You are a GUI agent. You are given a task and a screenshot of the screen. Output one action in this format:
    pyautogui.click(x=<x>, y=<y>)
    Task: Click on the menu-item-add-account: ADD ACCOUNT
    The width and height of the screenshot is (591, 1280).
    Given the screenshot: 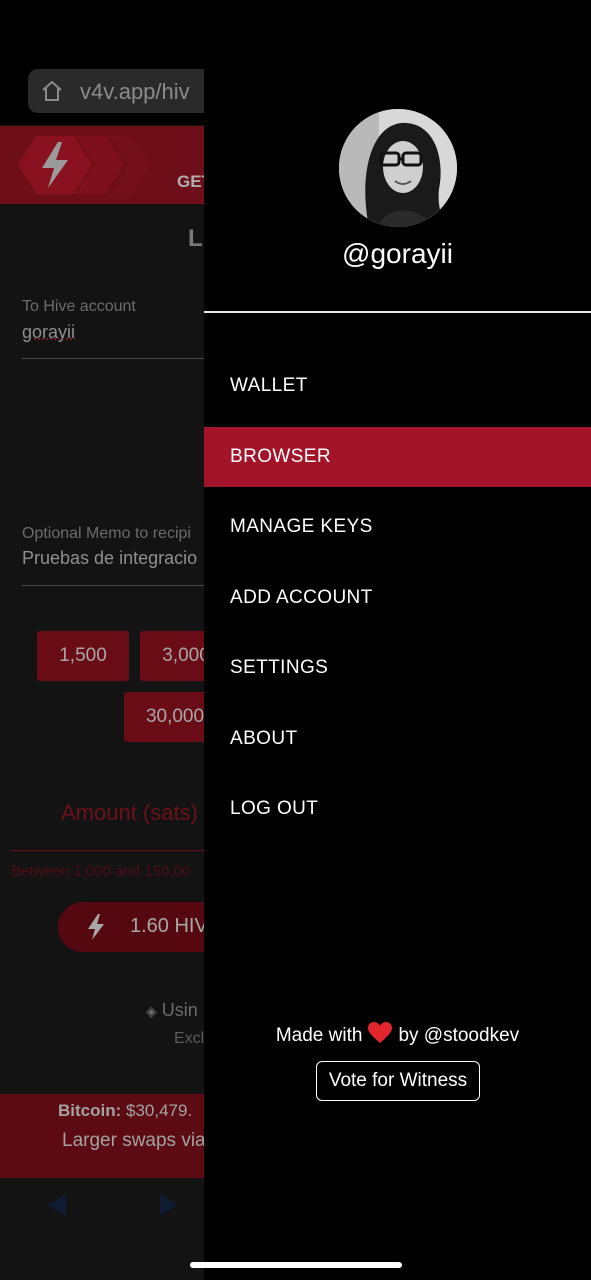 What is the action you would take?
    pyautogui.click(x=397, y=598)
    